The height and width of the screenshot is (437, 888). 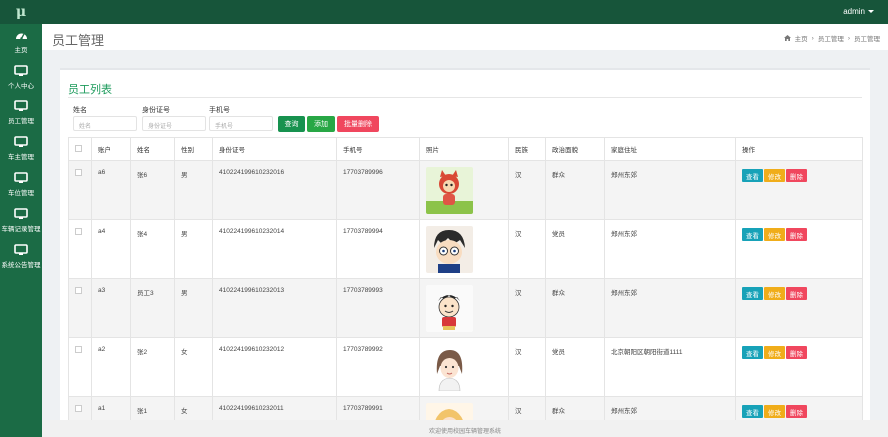 I want to click on select-all-cell, so click(x=80, y=149).